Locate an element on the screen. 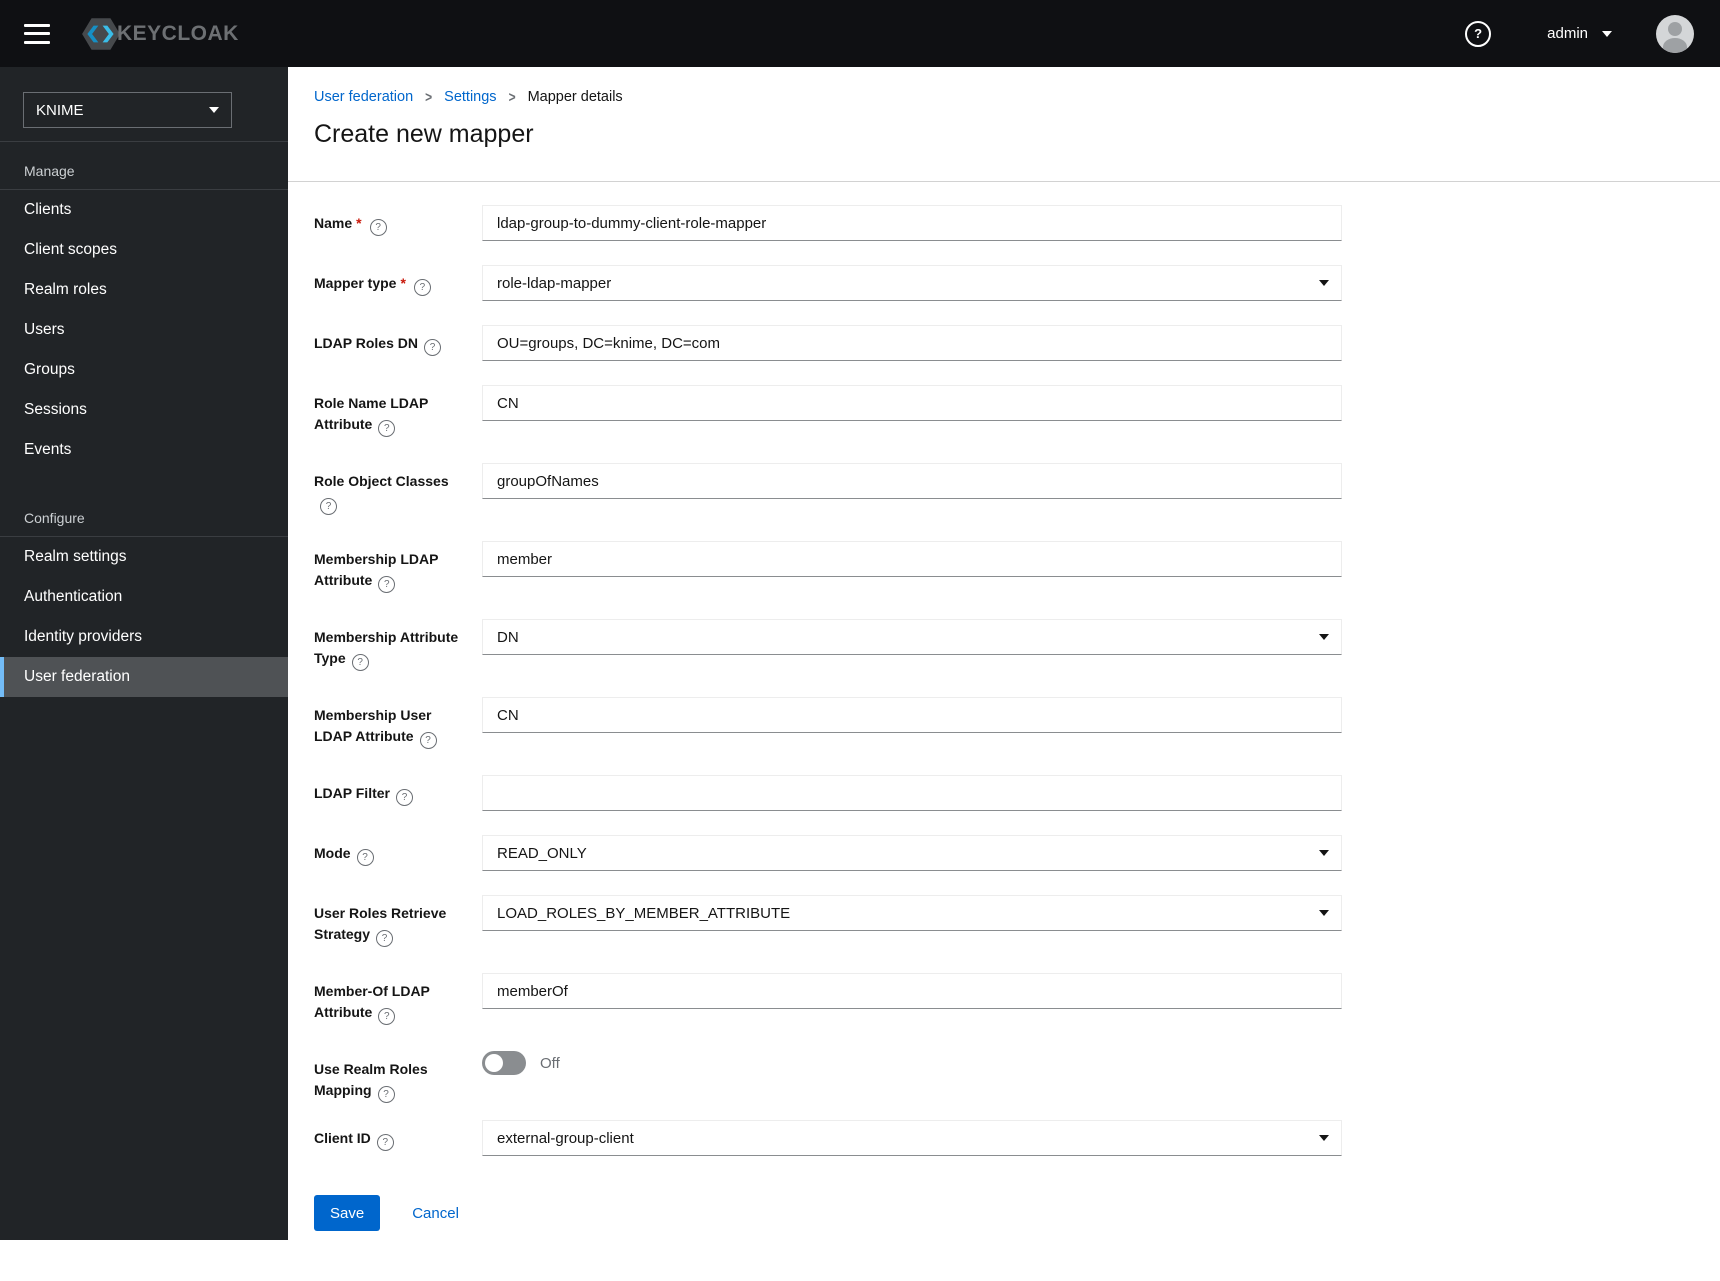  field-row-member-of-ldap-attribute: Member-Of LDAP Attribute? is located at coordinates (828, 999).